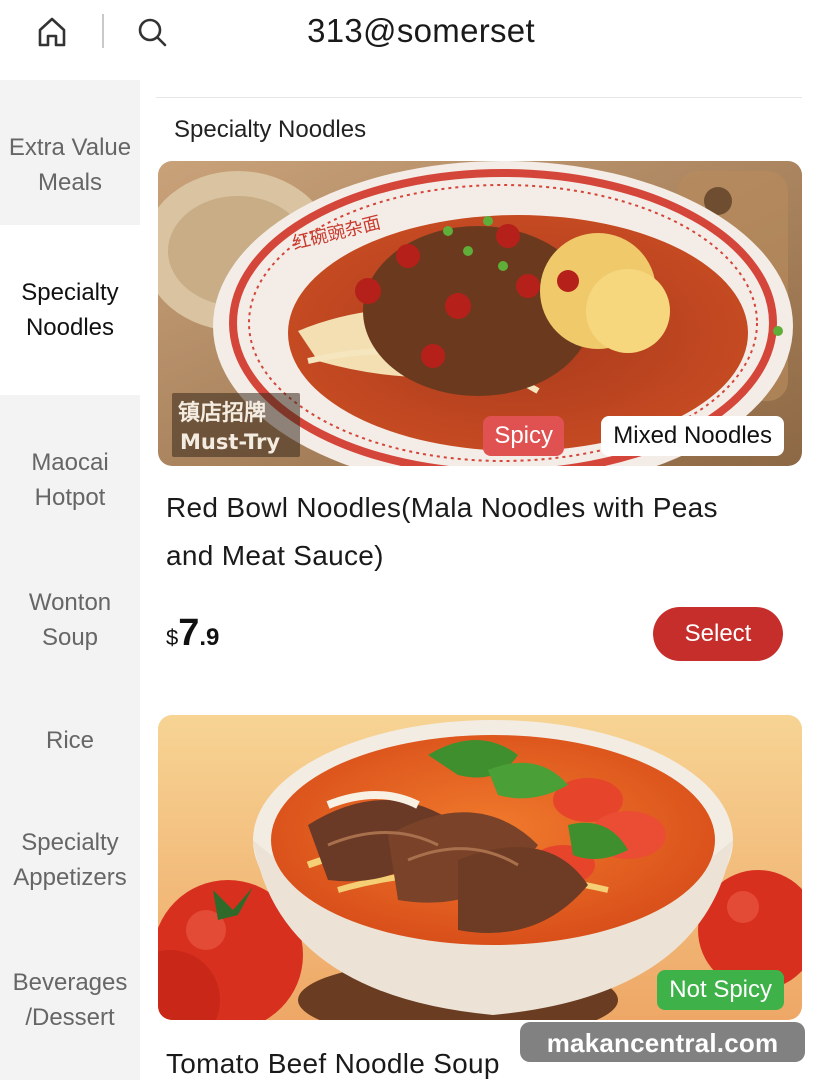  Describe the element at coordinates (70, 480) in the screenshot. I see `sidebar-item-label: Maocai Hotpot` at that location.